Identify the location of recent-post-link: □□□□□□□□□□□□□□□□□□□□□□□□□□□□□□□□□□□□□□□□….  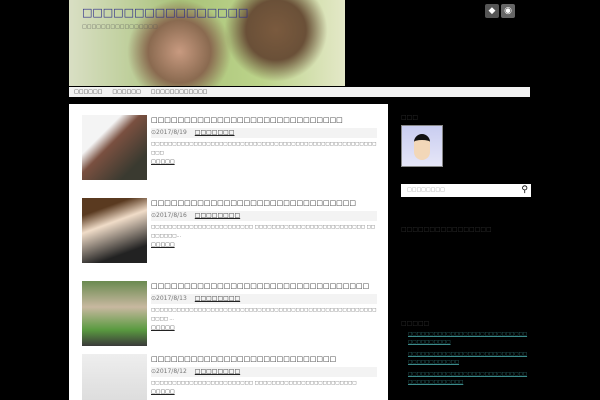
(468, 379).